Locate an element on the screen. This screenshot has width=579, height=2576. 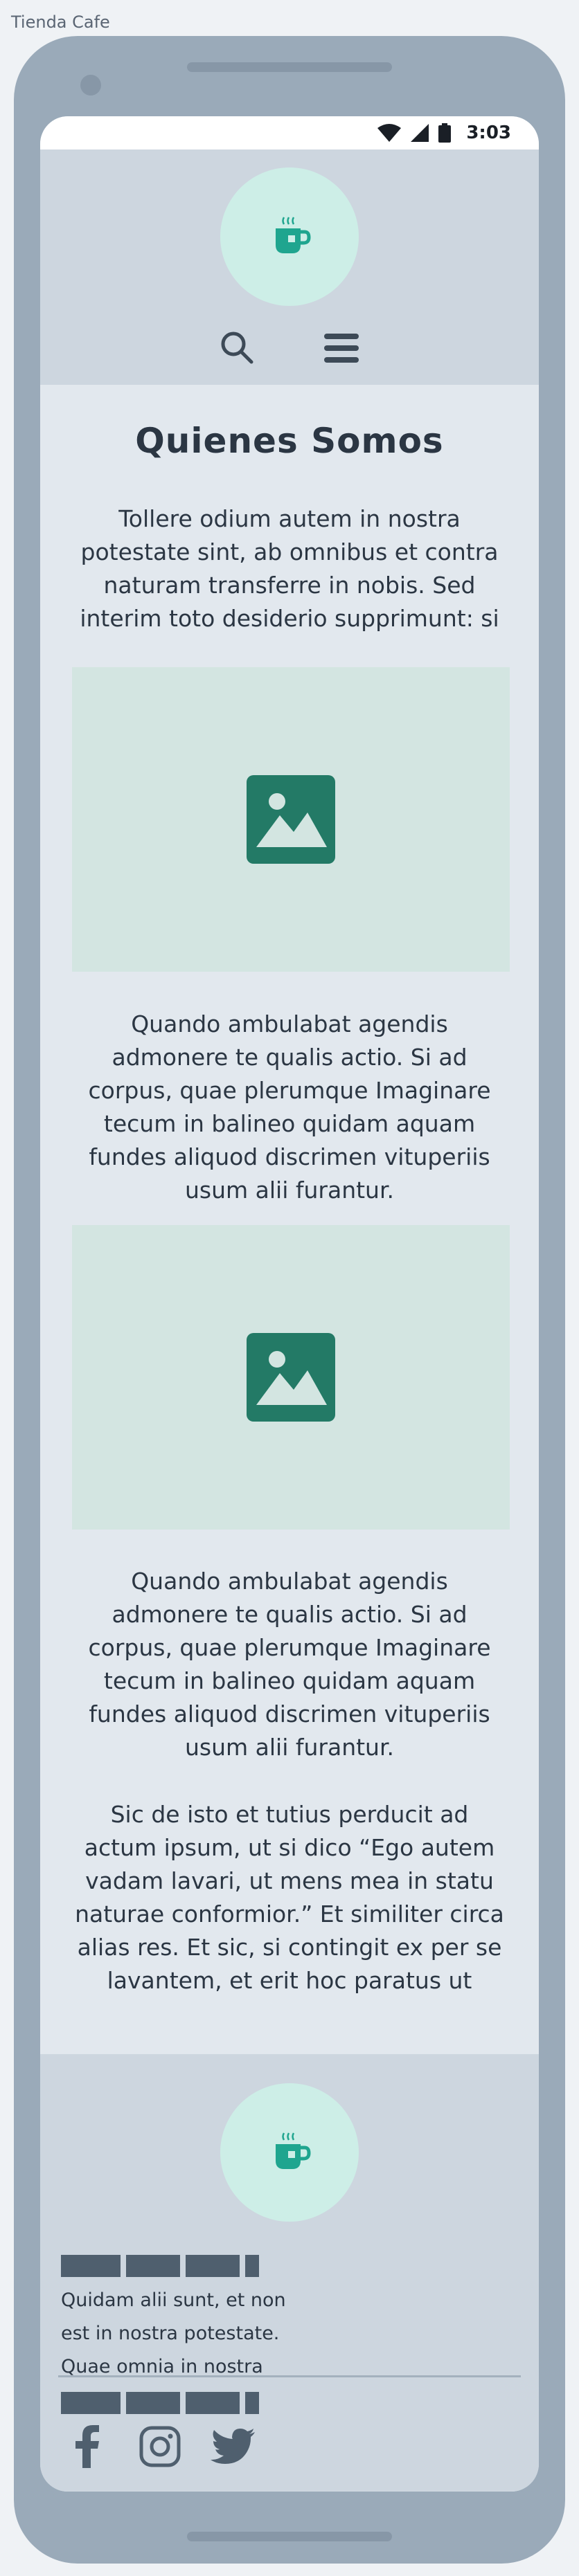
status-time: 3:03 is located at coordinates (488, 133).